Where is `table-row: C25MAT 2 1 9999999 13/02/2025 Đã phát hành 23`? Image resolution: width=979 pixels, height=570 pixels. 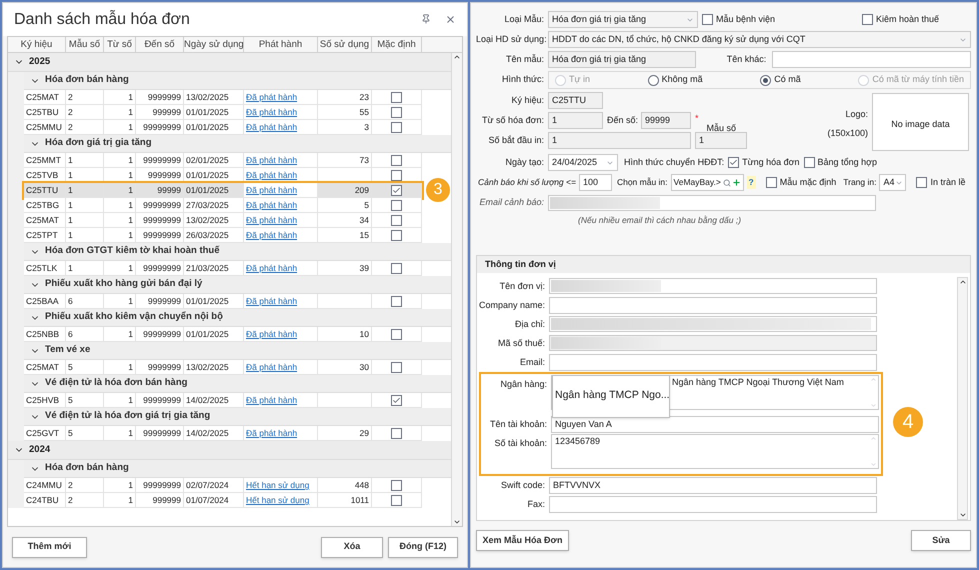 table-row: C25MAT 2 1 9999999 13/02/2025 Đã phát hành 23 is located at coordinates (223, 97).